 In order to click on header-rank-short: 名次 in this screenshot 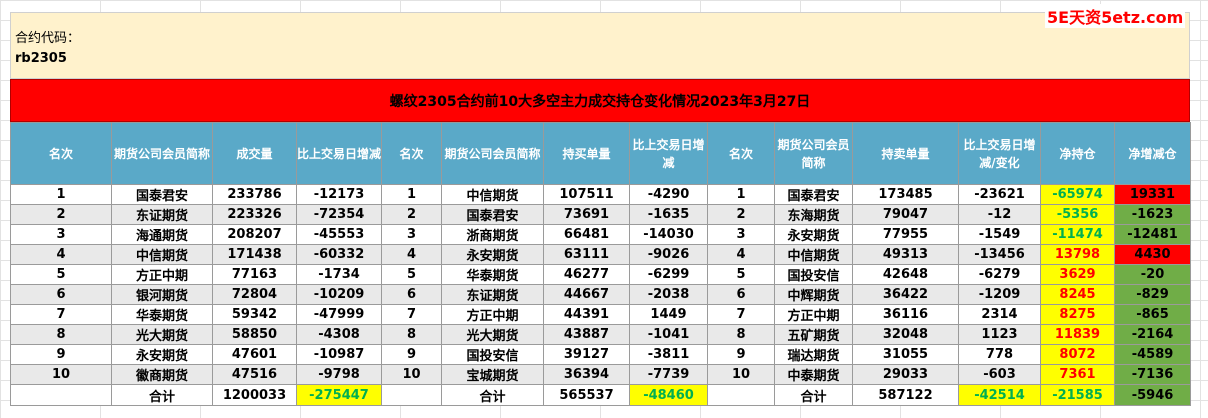, I will do `click(741, 153)`.